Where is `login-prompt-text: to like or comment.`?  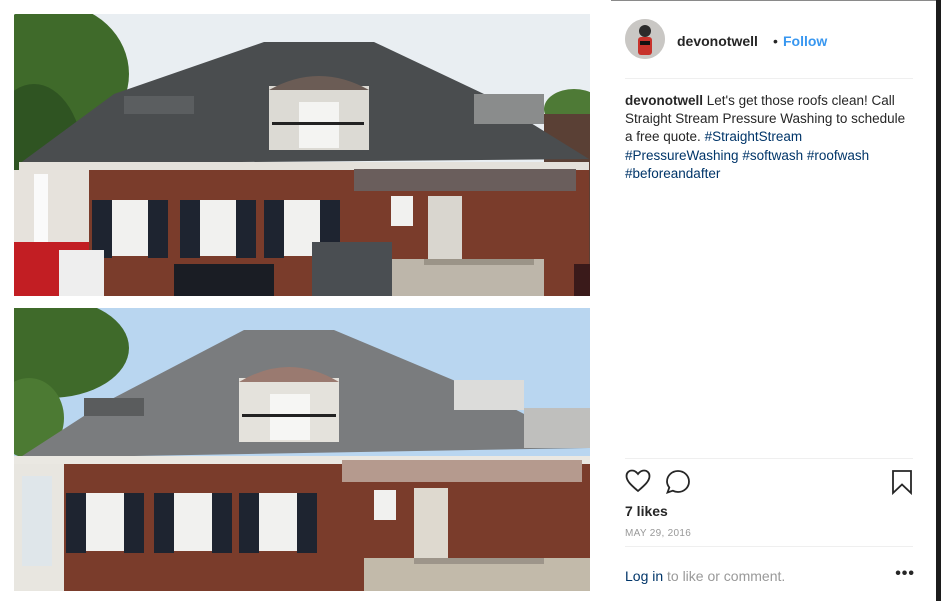
login-prompt-text: to like or comment. is located at coordinates (726, 576).